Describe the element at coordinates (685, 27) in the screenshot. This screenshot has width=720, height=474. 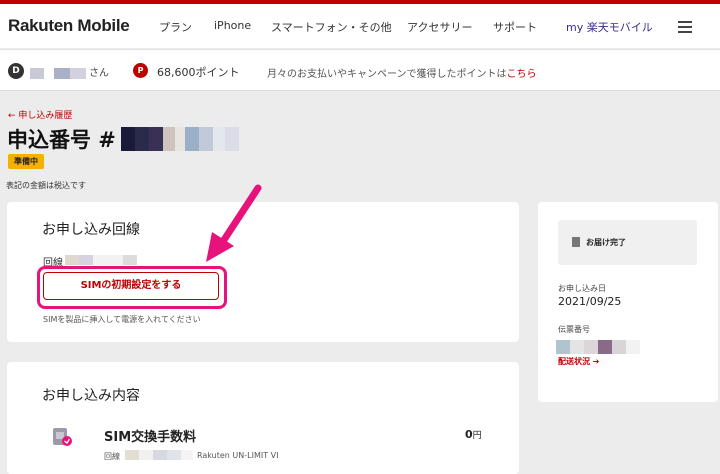
I see `hamburger-menu-icon` at that location.